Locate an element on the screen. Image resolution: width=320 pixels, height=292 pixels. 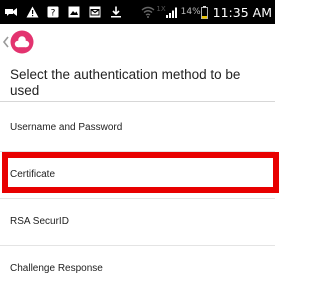
network-type-label: 1X is located at coordinates (161, 9).